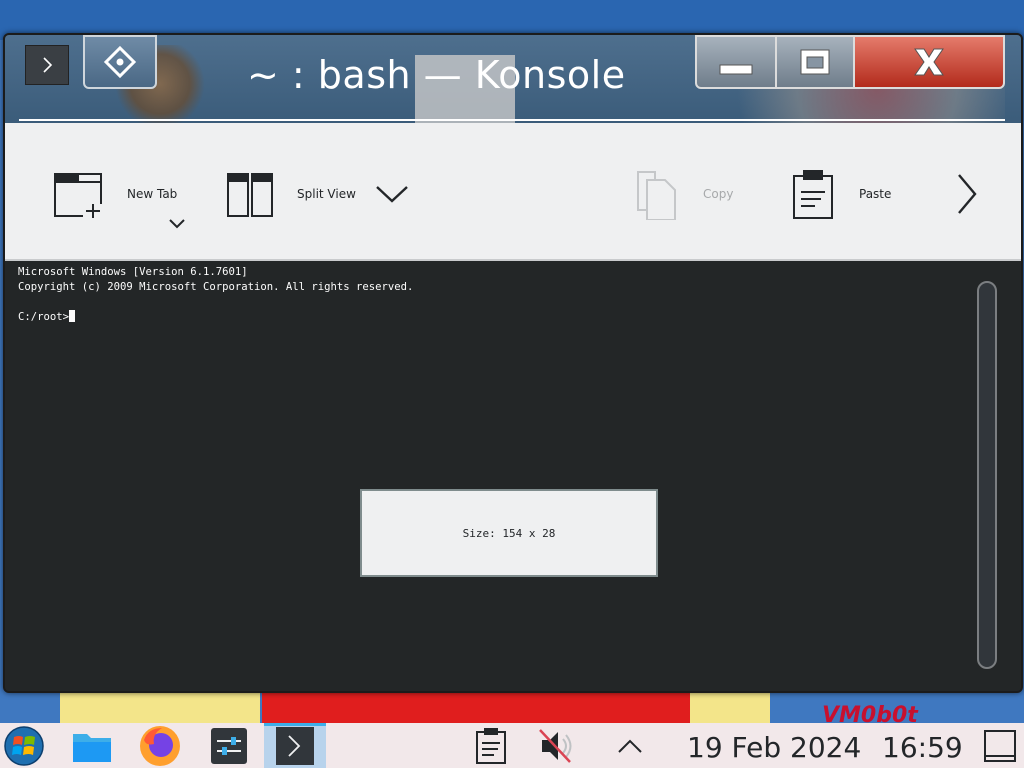 The width and height of the screenshot is (1024, 768). I want to click on file-manager-button, so click(92, 745).